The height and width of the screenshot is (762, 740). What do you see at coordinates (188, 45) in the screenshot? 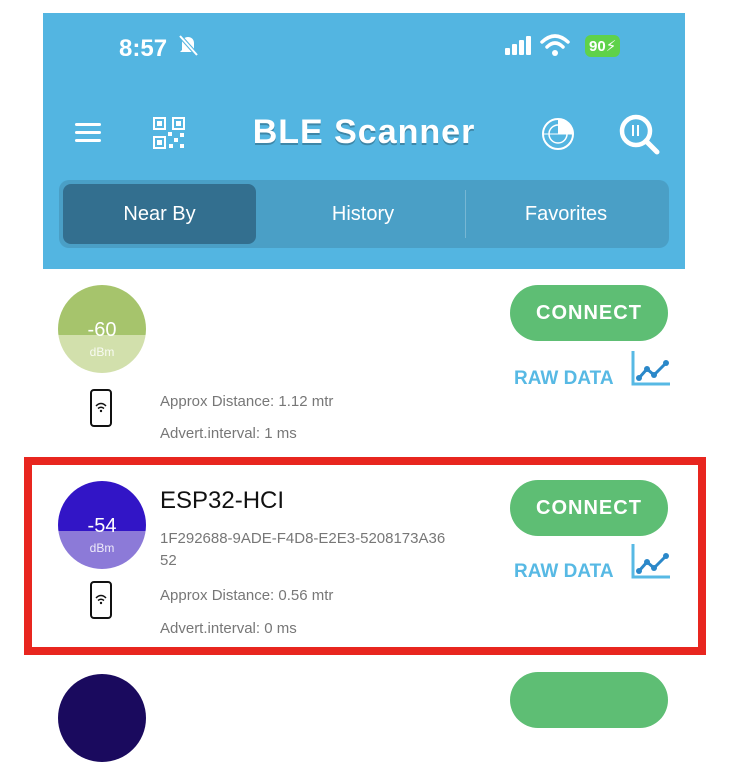
I see `bell-muted-icon` at bounding box center [188, 45].